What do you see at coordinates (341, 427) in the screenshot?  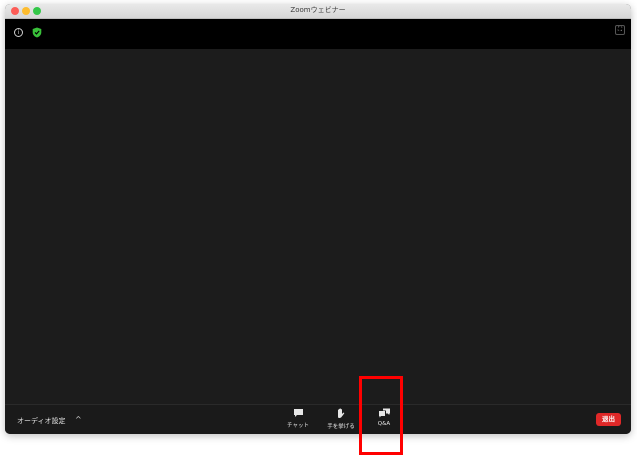 I see `raise-hand-label: 手を挙げる` at bounding box center [341, 427].